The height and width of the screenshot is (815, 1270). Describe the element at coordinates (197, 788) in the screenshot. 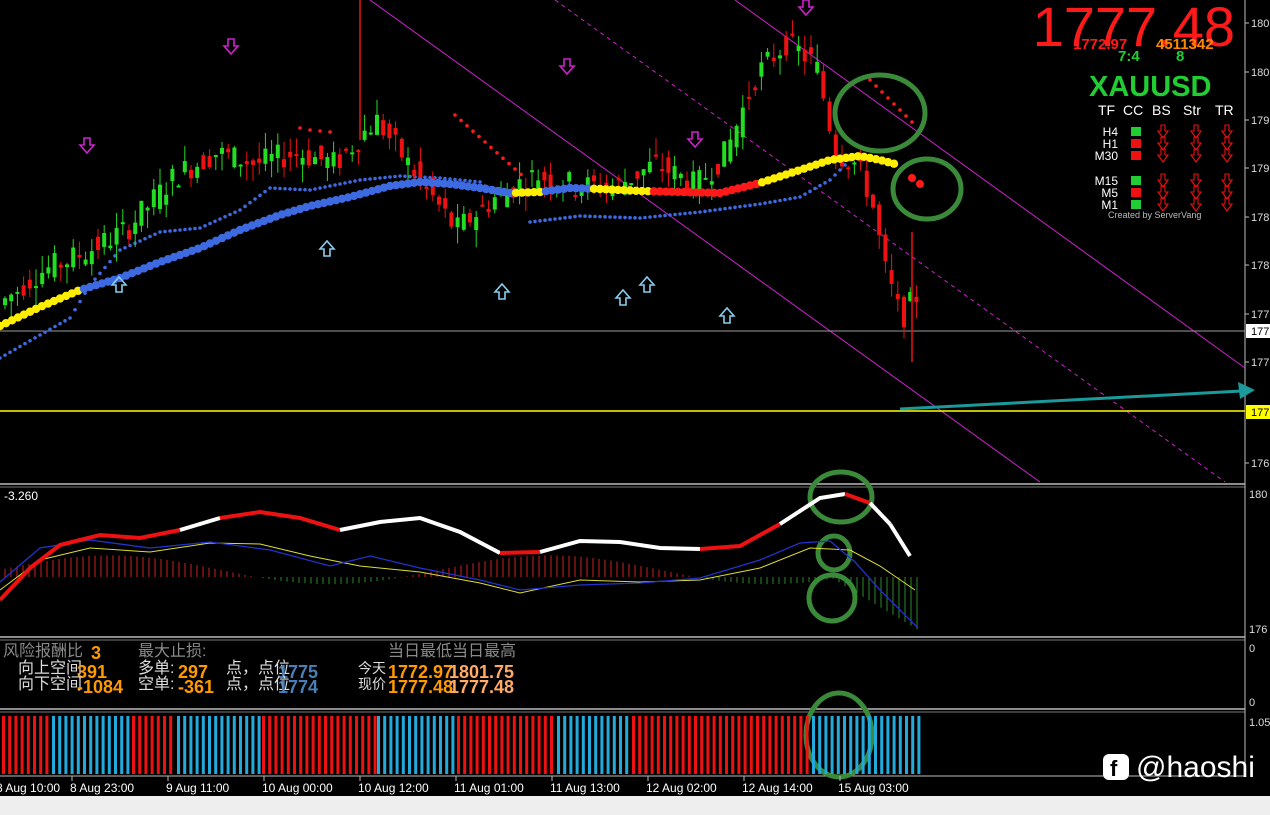

I see `time-tick-label: 9 Aug 11:00` at that location.